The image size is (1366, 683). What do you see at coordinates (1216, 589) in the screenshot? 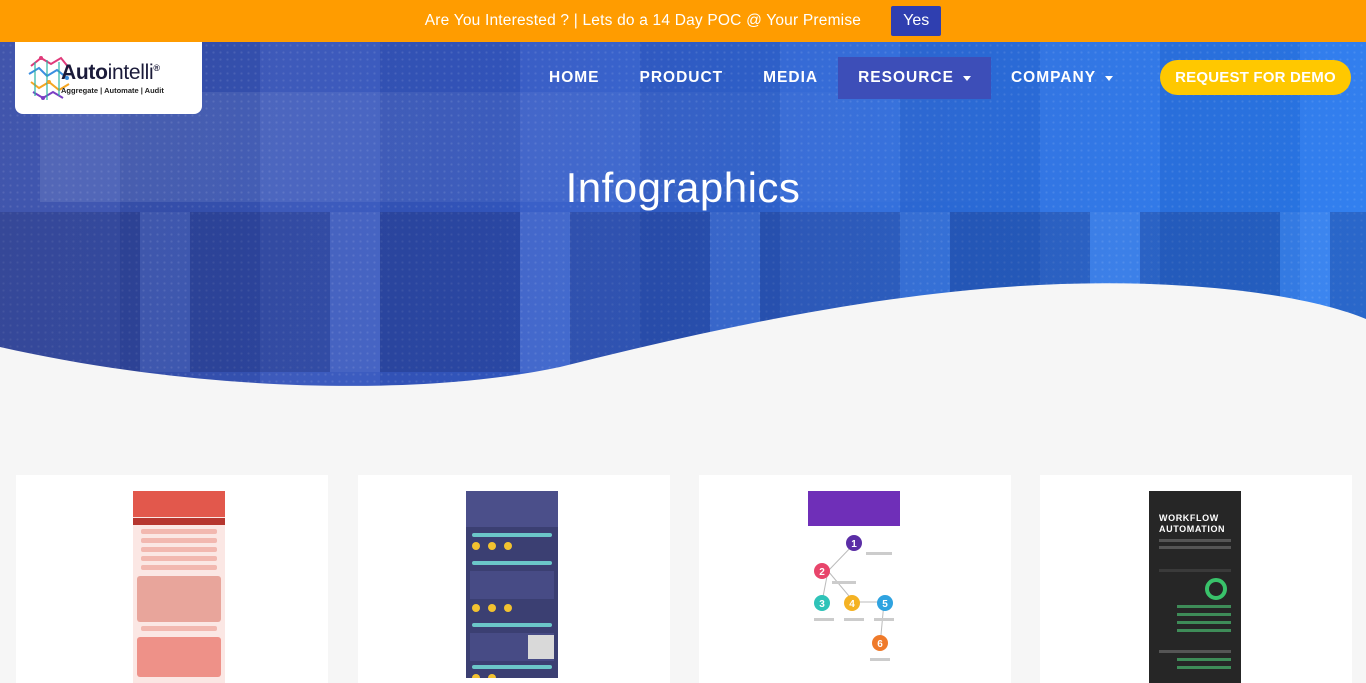
I see `thumb-ring-icon` at bounding box center [1216, 589].